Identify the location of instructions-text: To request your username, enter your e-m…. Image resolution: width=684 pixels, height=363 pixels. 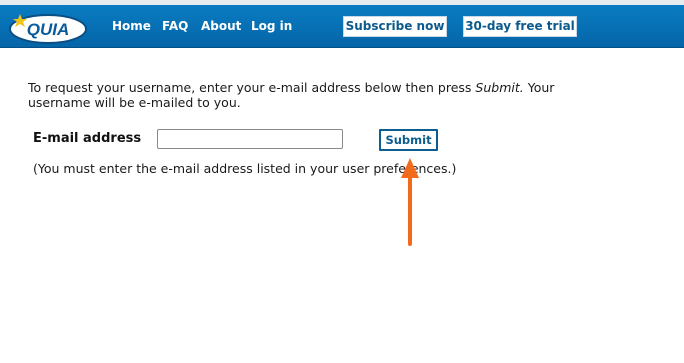
(308, 95).